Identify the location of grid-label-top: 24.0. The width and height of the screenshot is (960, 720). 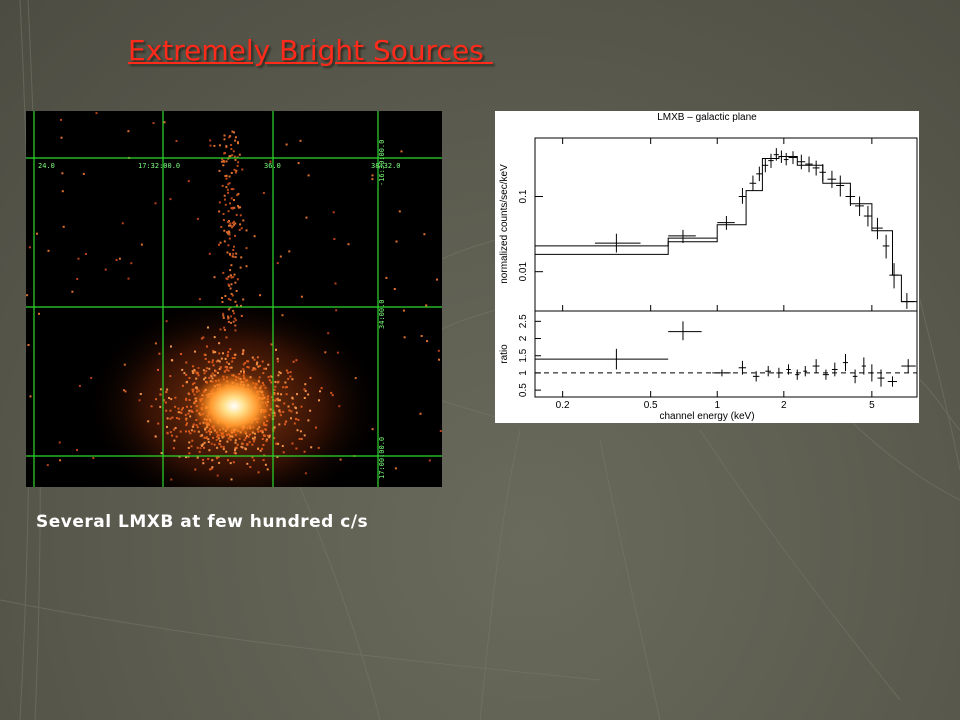
(46, 166).